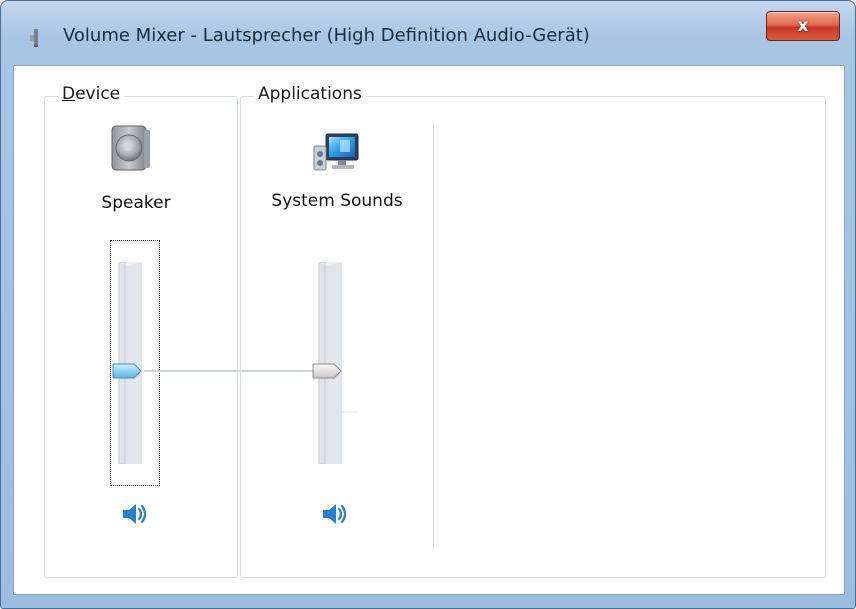  I want to click on device-name-label: Speaker, so click(136, 203).